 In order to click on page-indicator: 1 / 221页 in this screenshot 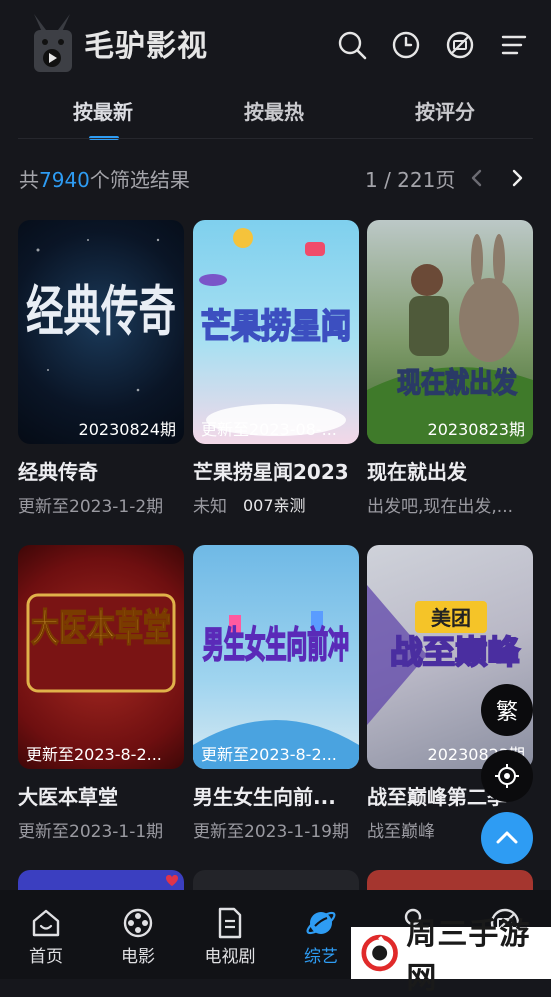, I will do `click(410, 180)`.